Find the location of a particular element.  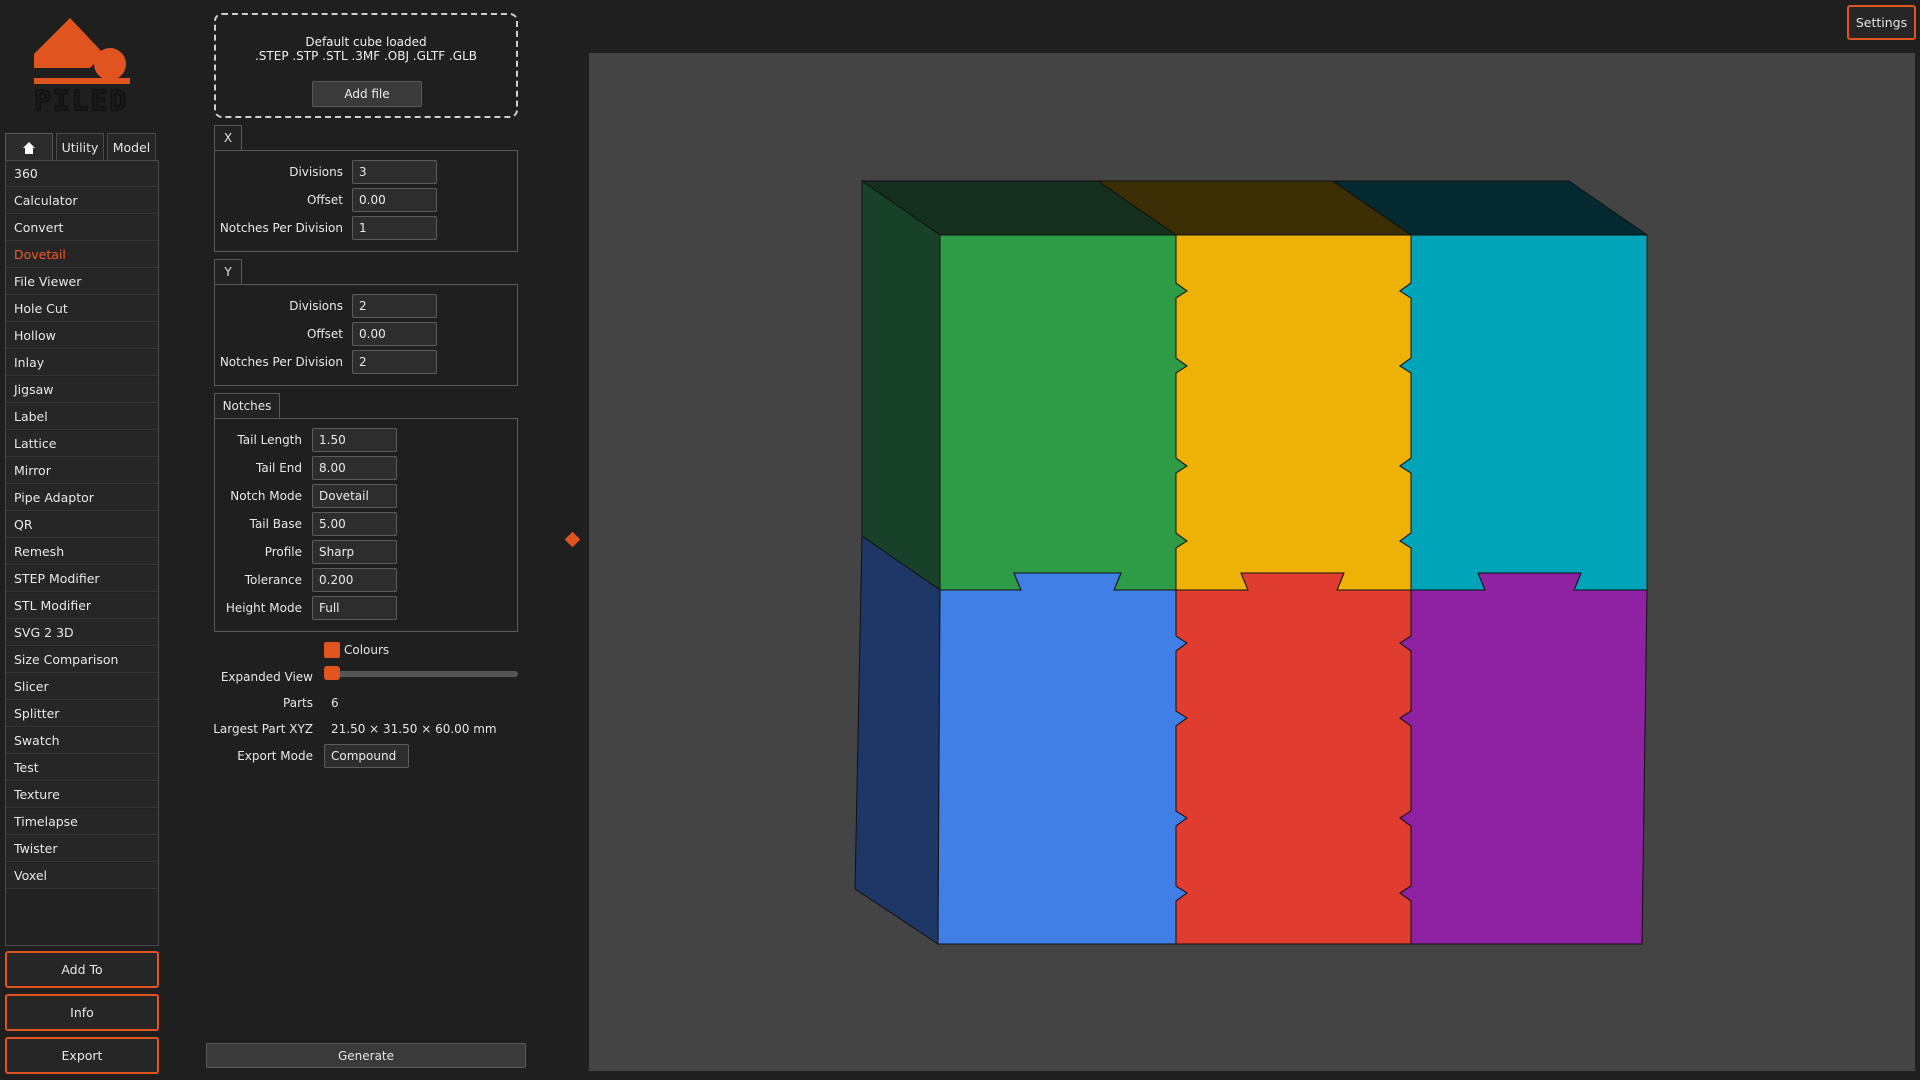

dropzone-status: Default cube loaded is located at coordinates (366, 42).